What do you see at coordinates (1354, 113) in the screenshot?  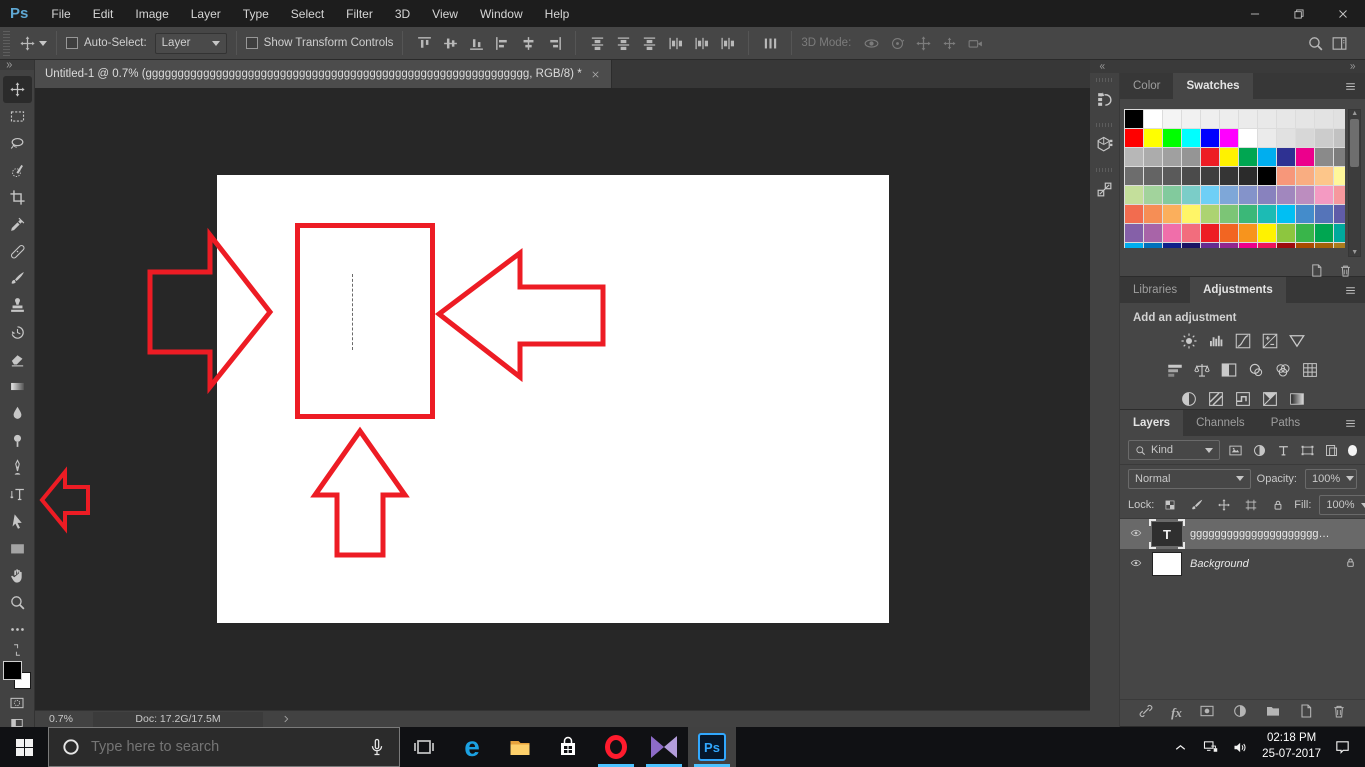 I see `scroll-up-icon: ▲` at bounding box center [1354, 113].